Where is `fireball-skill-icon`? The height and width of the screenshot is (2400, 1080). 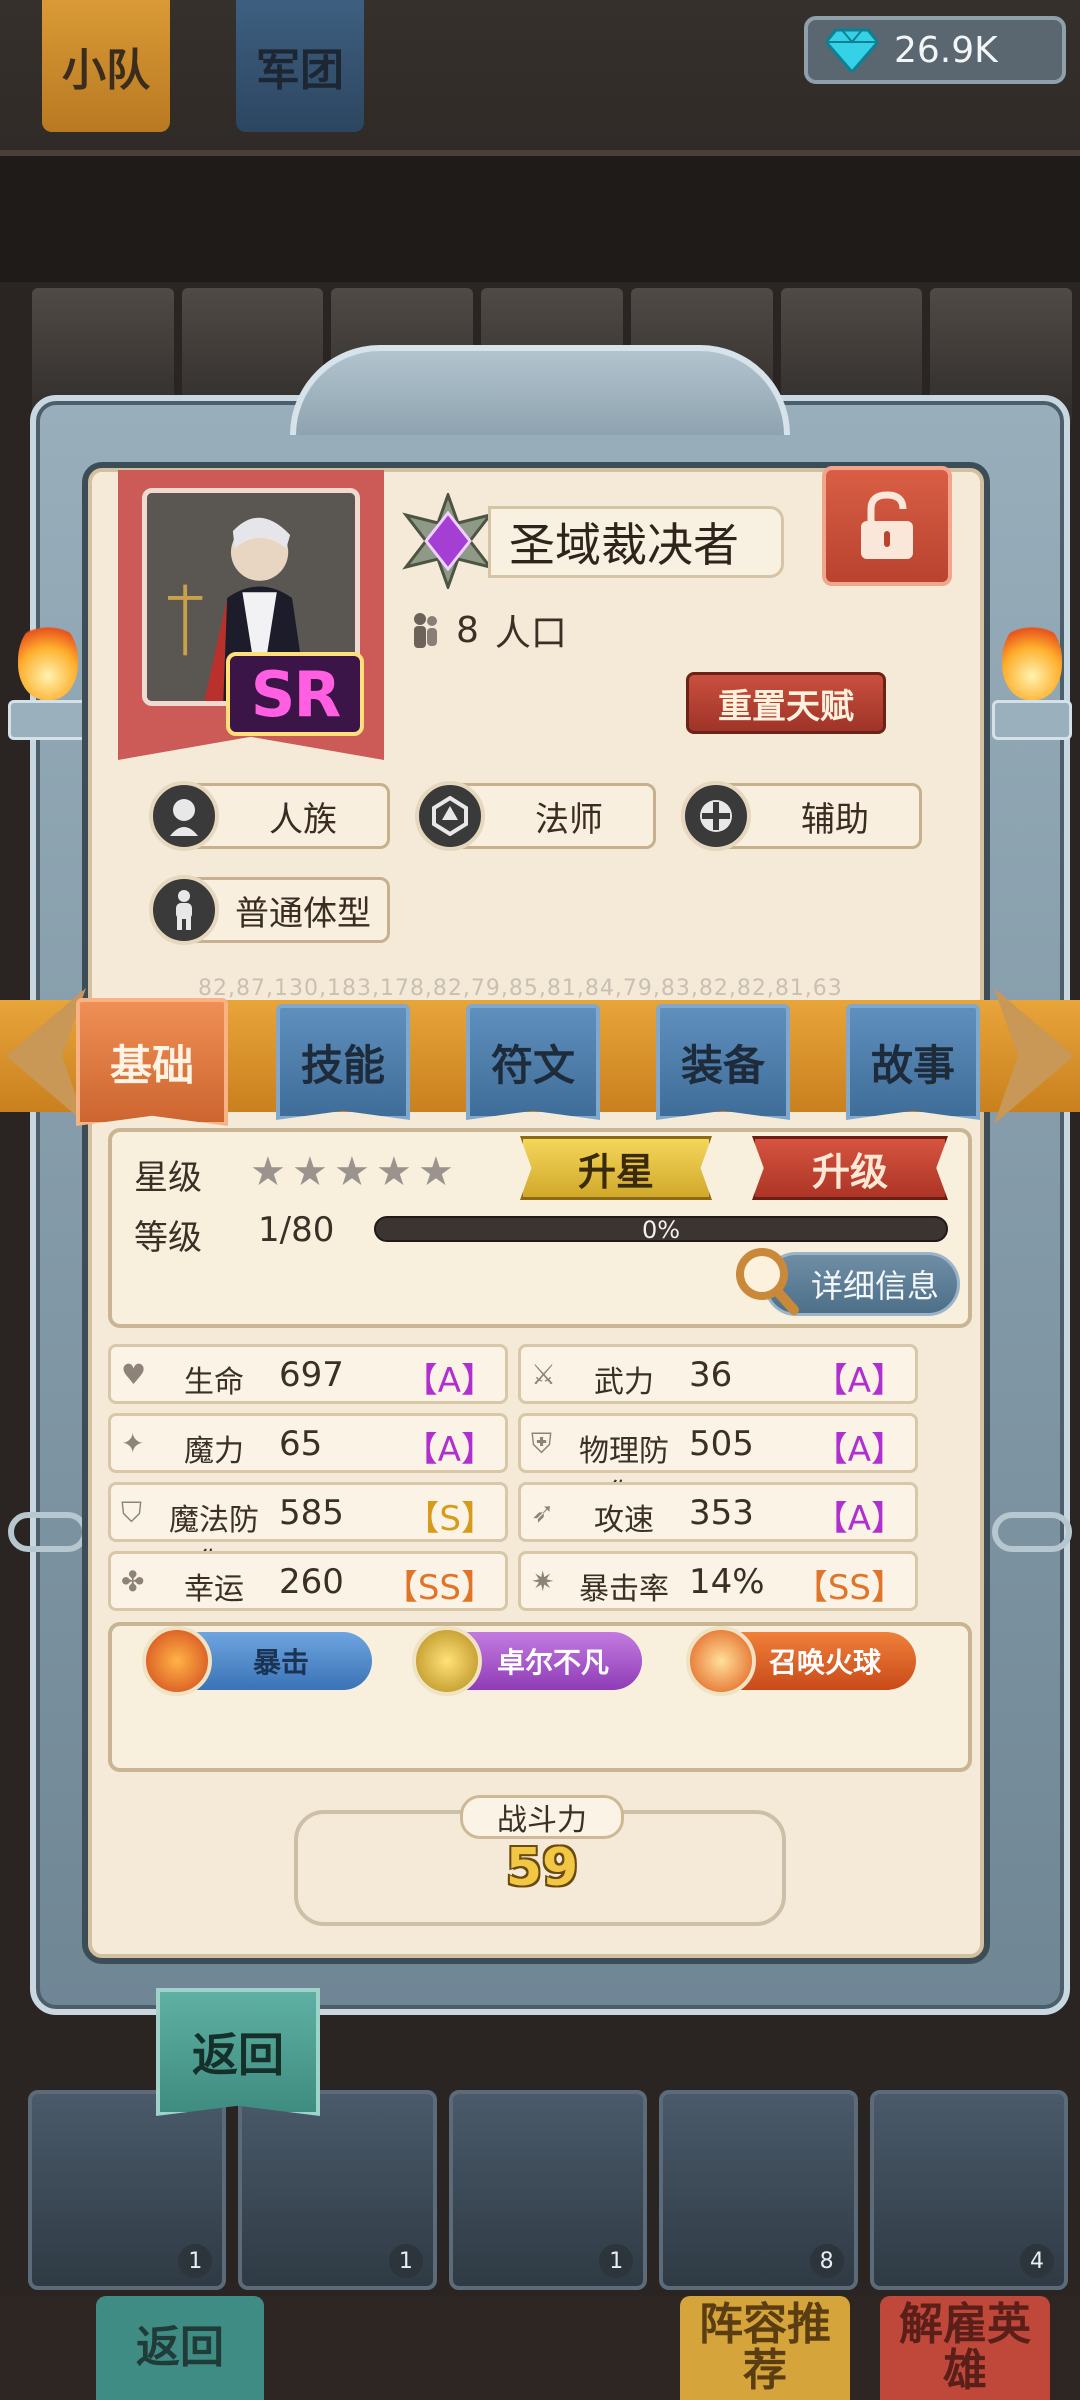 fireball-skill-icon is located at coordinates (721, 1661).